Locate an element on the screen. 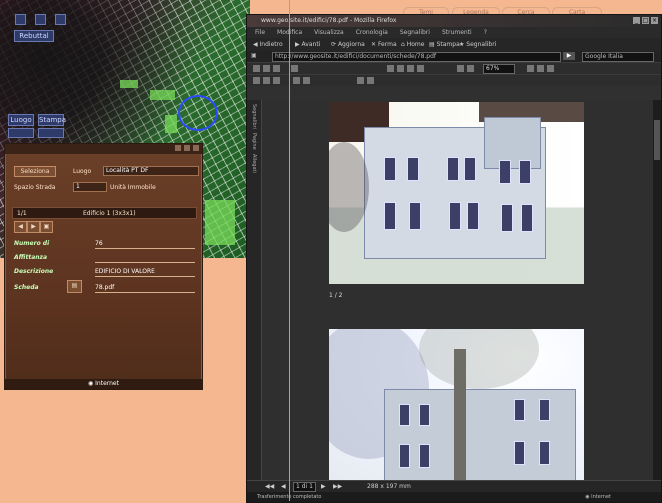  find-icon is located at coordinates (294, 68).